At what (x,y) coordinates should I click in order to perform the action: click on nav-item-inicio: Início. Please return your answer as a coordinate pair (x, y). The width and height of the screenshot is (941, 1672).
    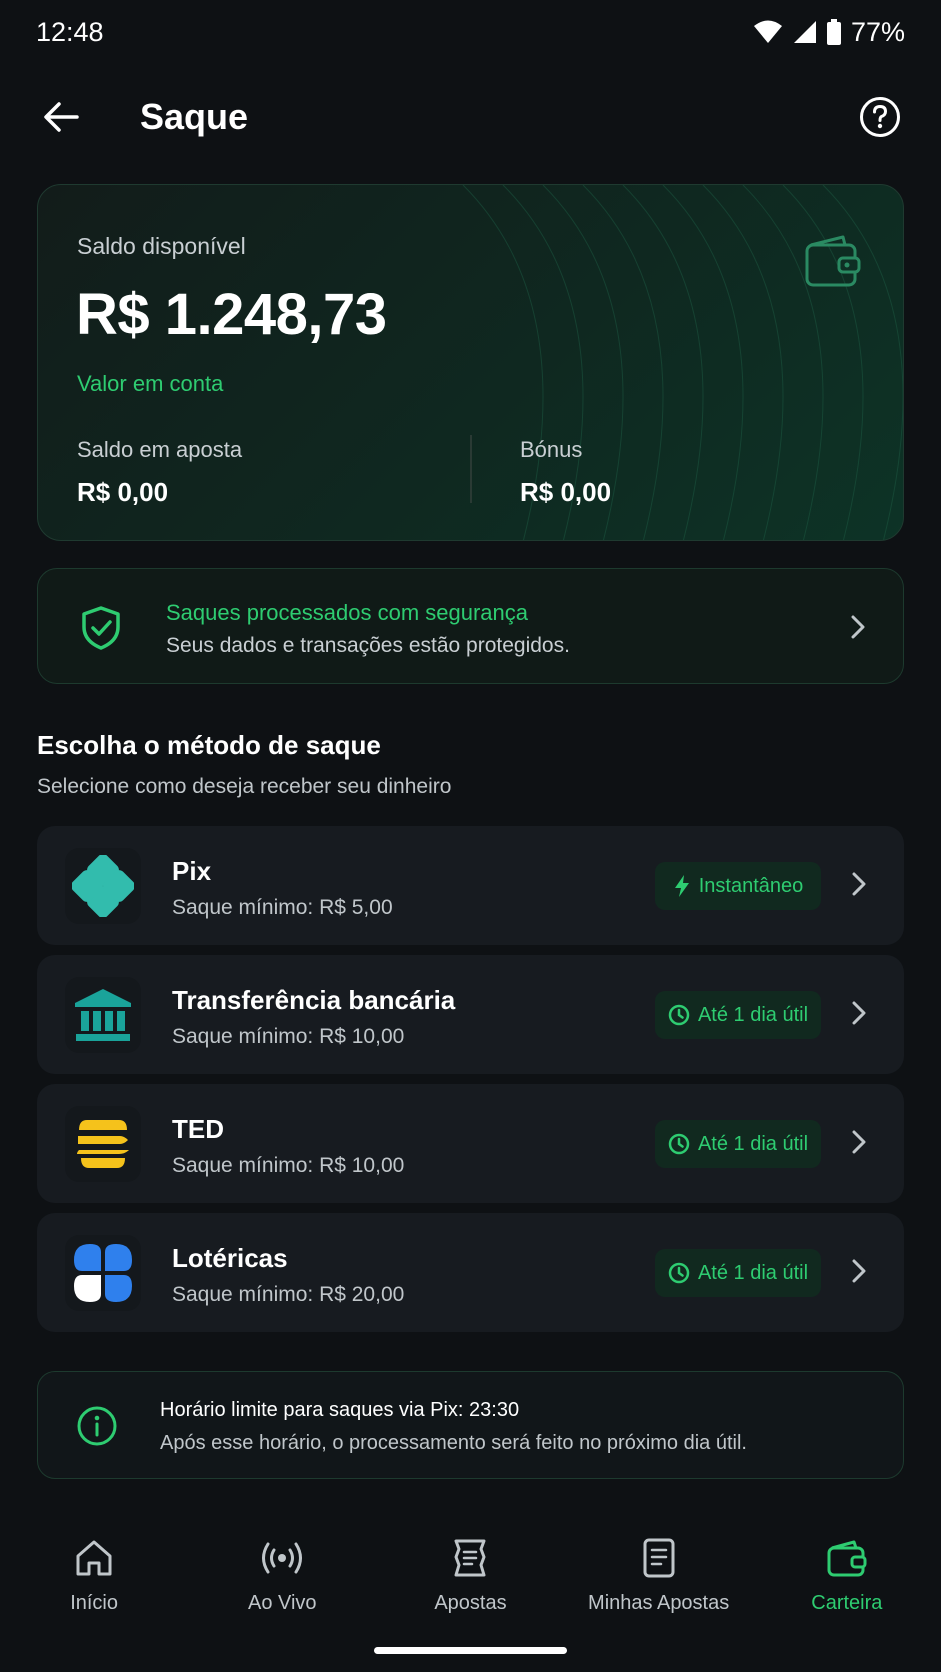
    Looking at the image, I should click on (94, 1577).